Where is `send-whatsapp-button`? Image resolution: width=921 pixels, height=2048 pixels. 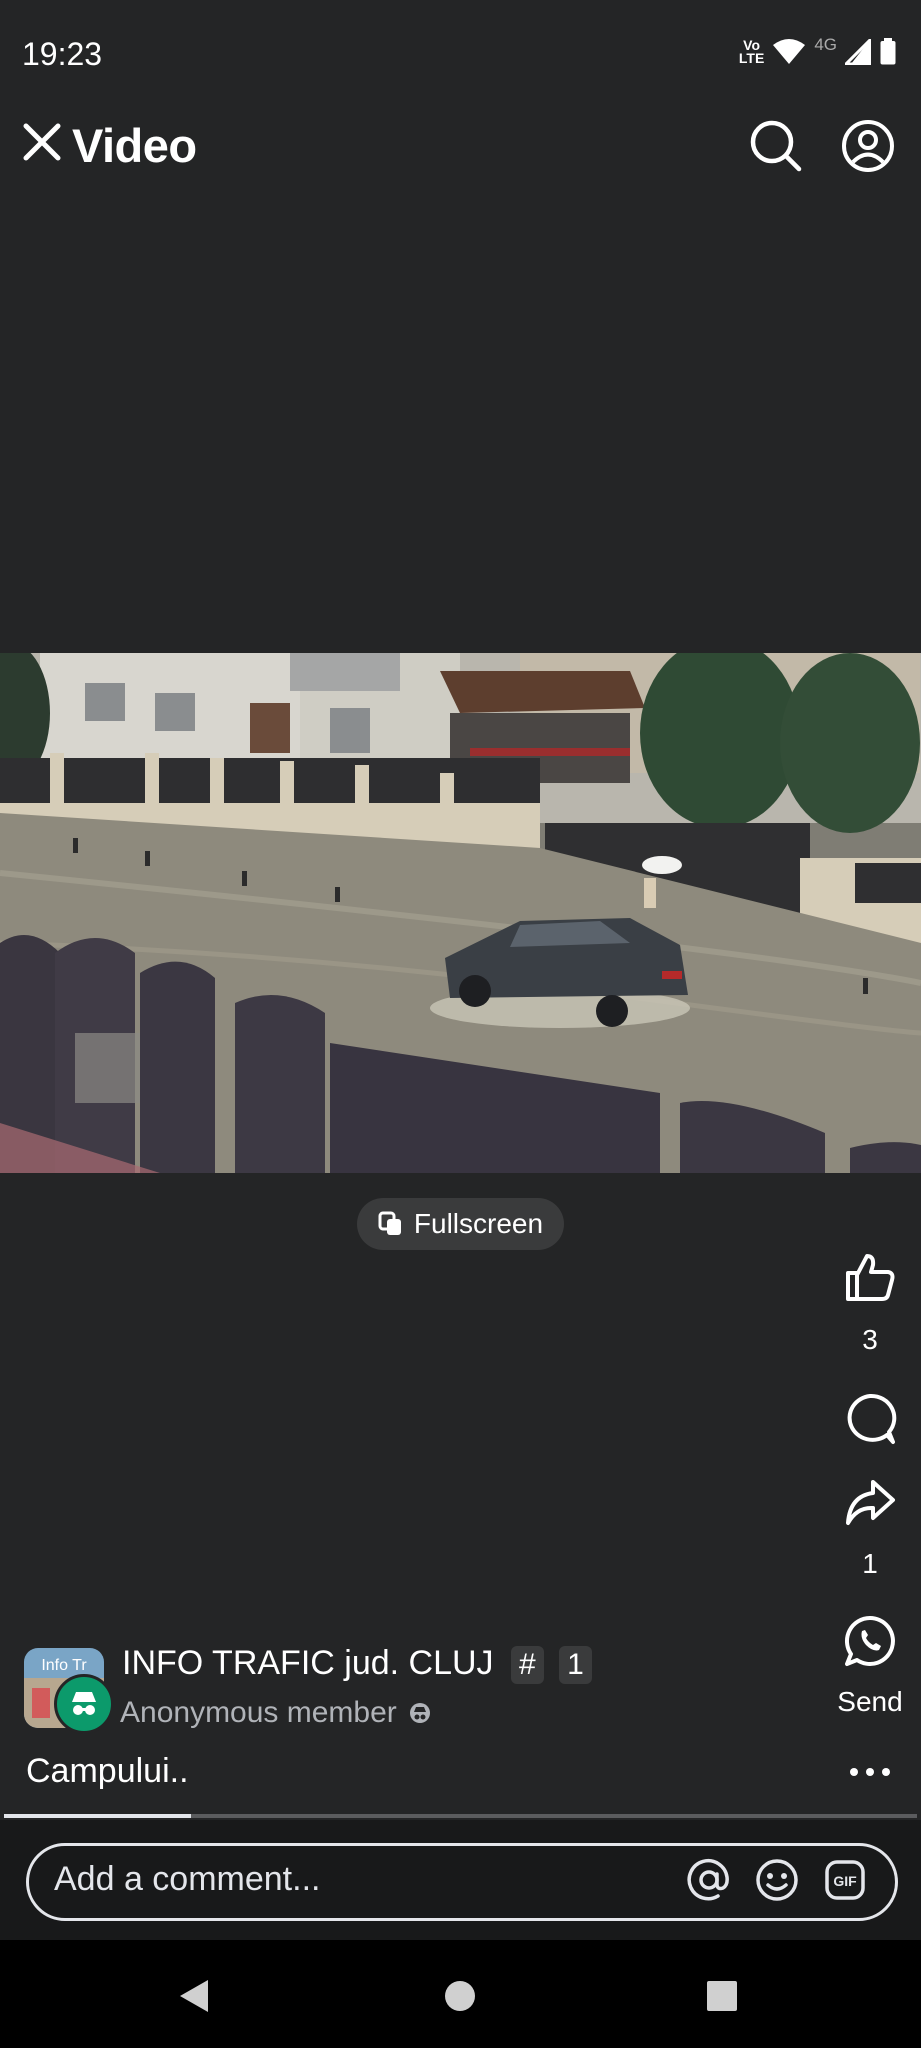
send-whatsapp-button is located at coordinates (870, 1641).